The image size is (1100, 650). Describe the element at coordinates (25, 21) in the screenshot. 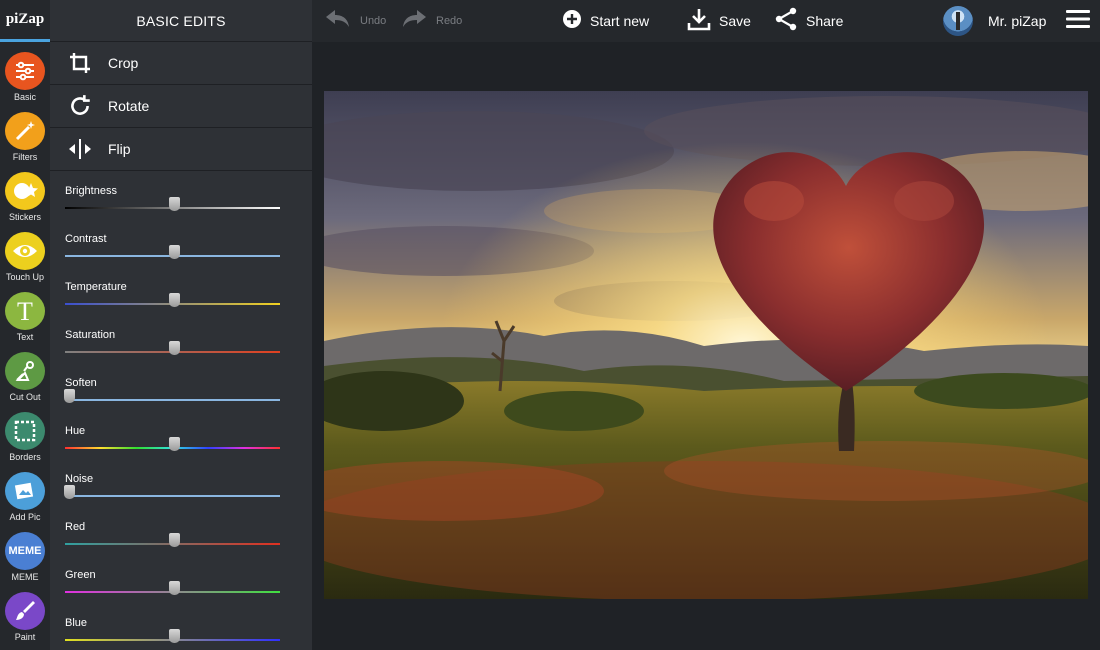

I see `app-logo: piZap` at that location.